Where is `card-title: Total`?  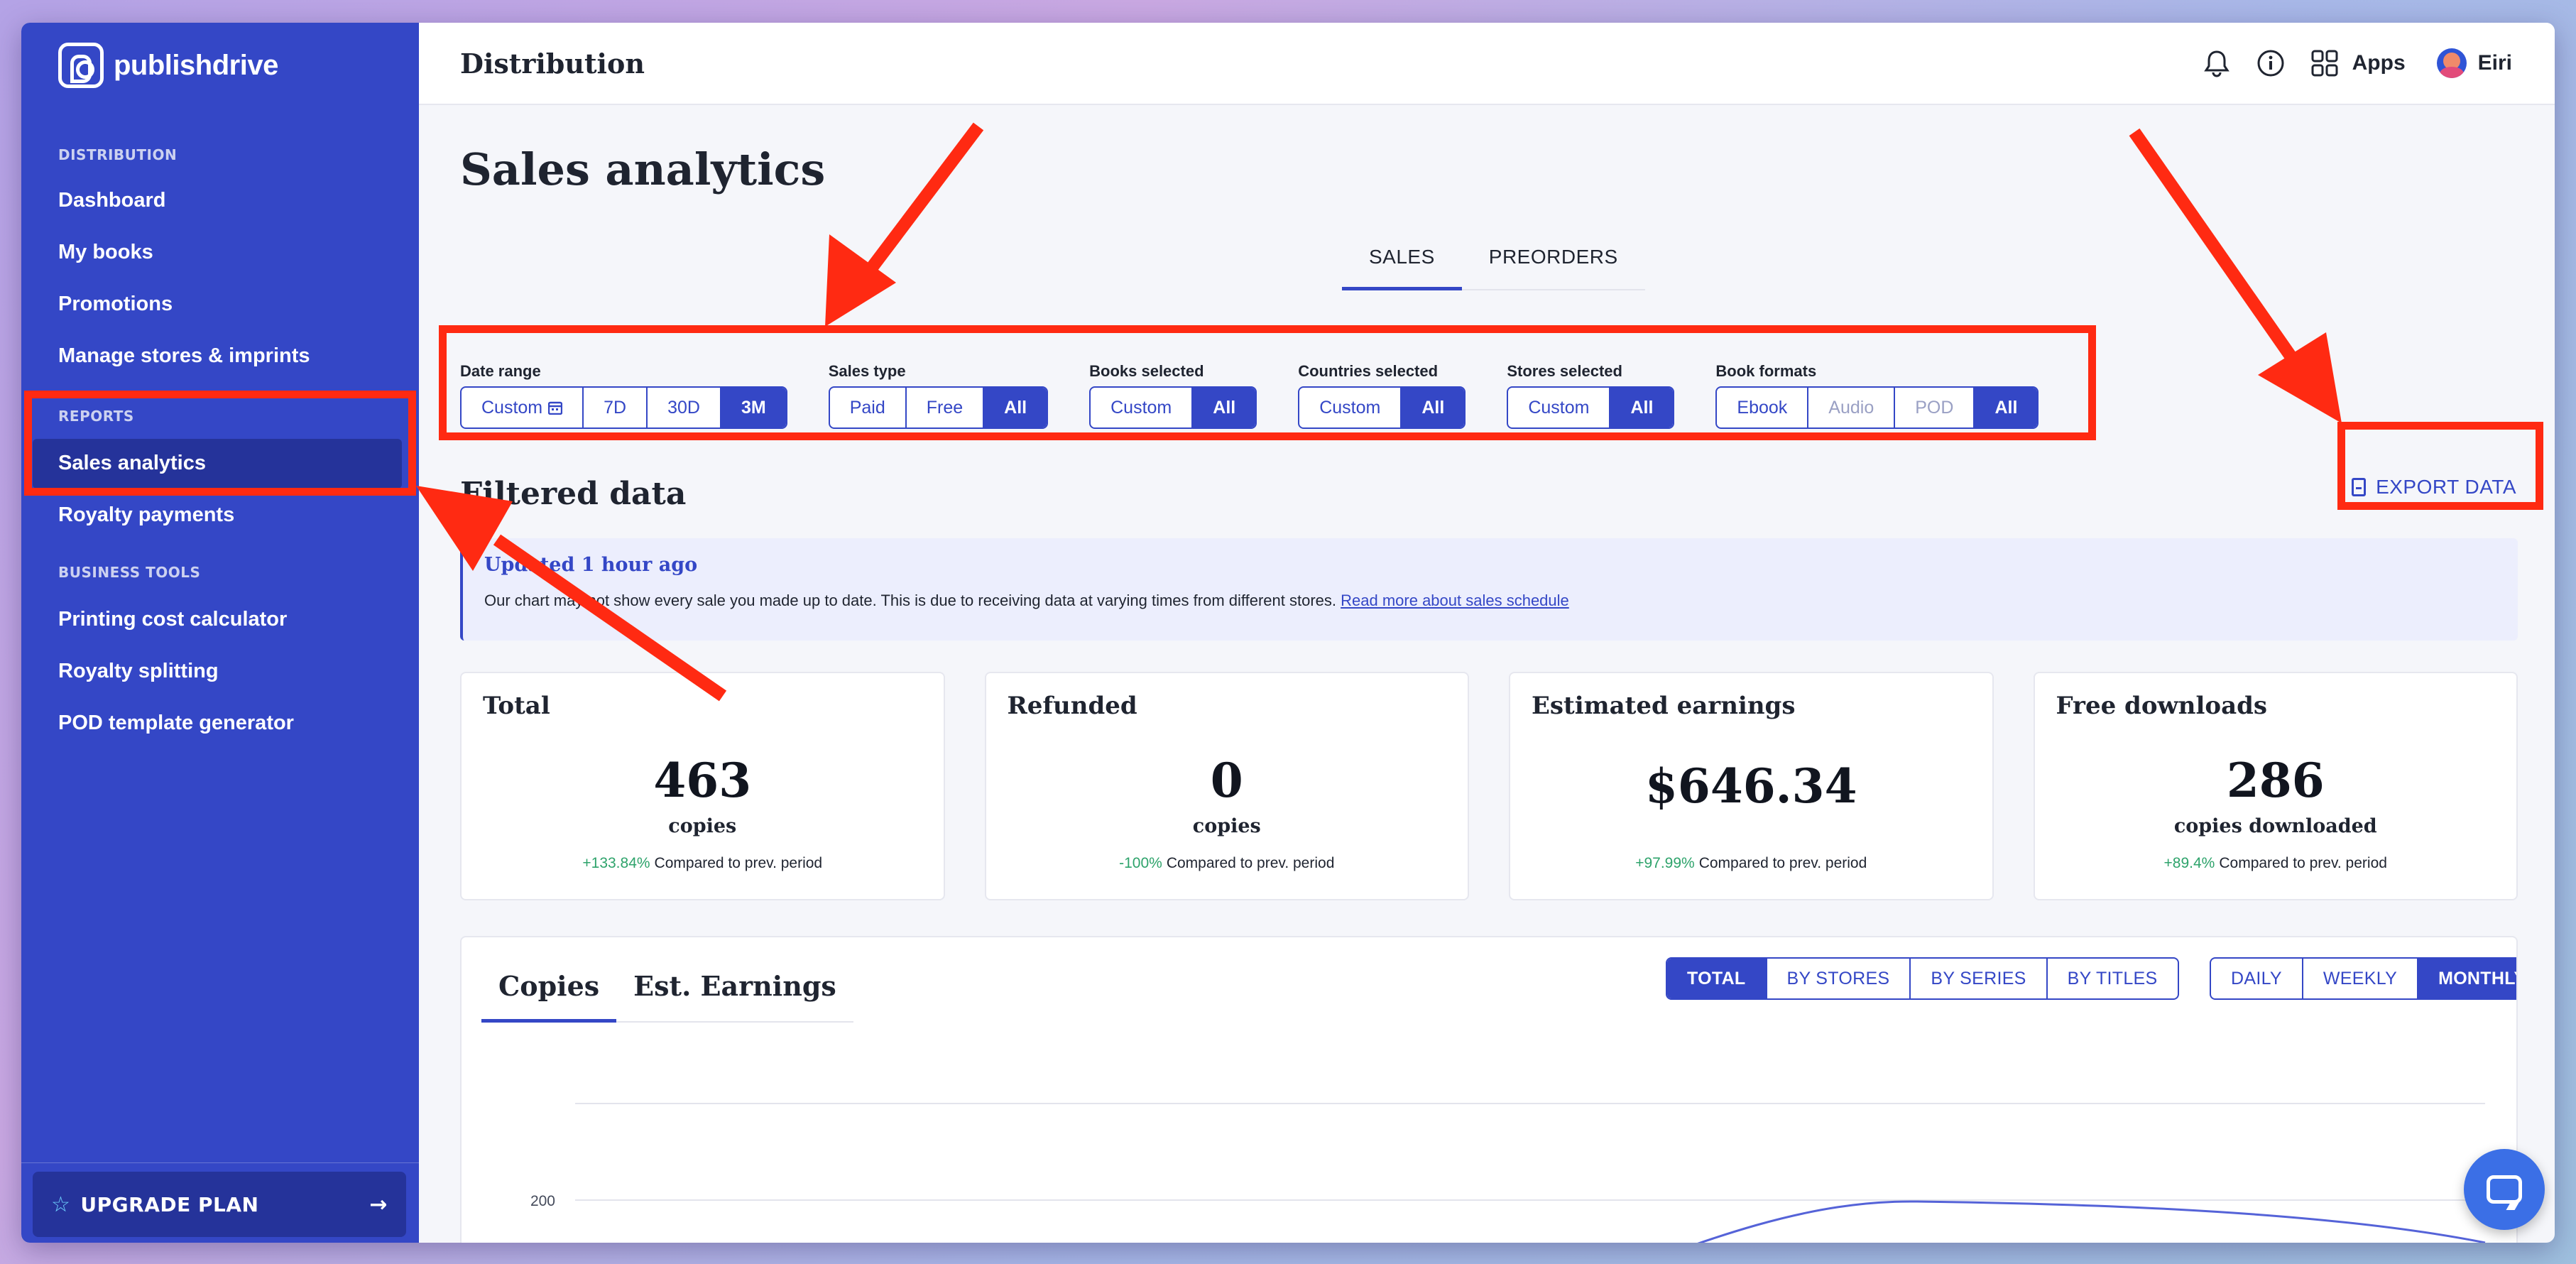 card-title: Total is located at coordinates (516, 706).